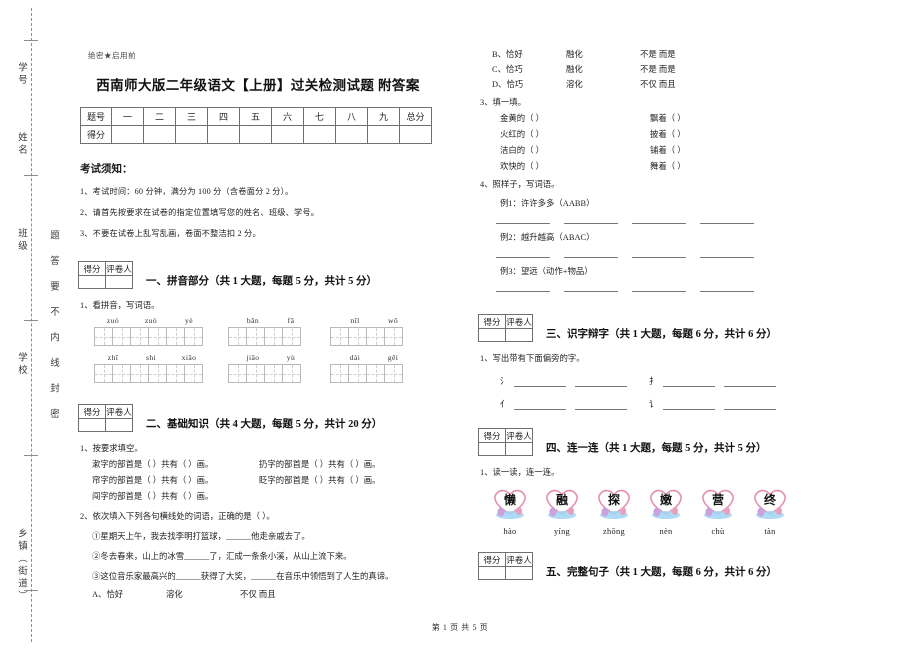  Describe the element at coordinates (175, 480) in the screenshot. I see `radical-fill-left: 帘字的部首是（ ）共有（ ）画。` at that location.